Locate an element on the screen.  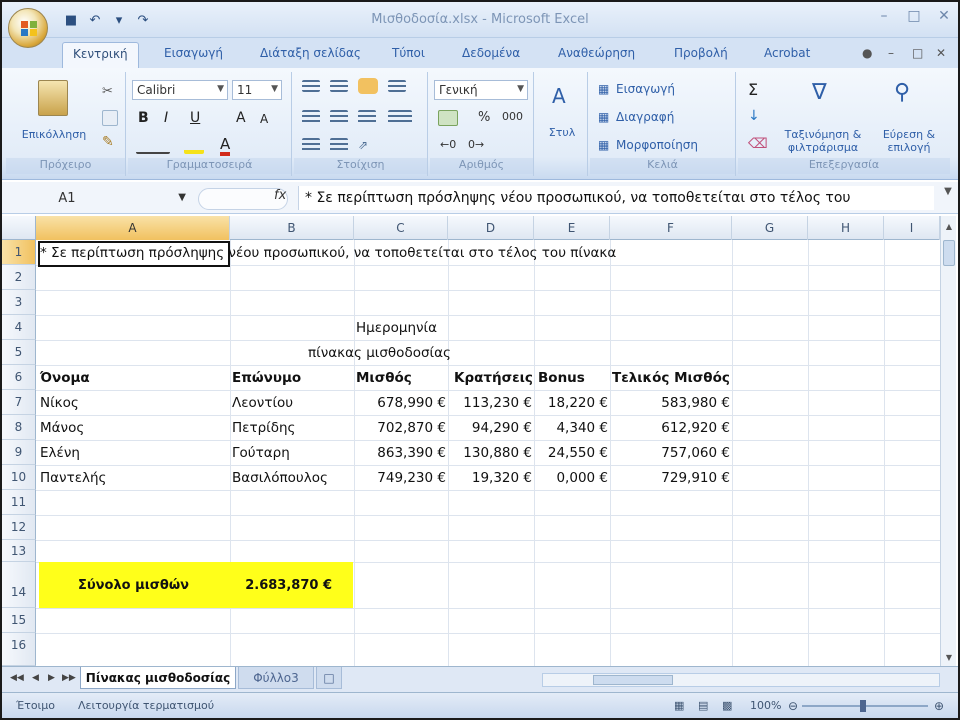
zoom-slider-knob is located at coordinates (863, 706).